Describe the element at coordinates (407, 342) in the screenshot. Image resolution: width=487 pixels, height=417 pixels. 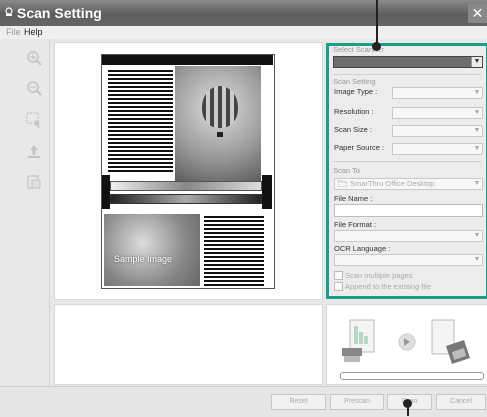
I see `arrow-right-icon` at that location.